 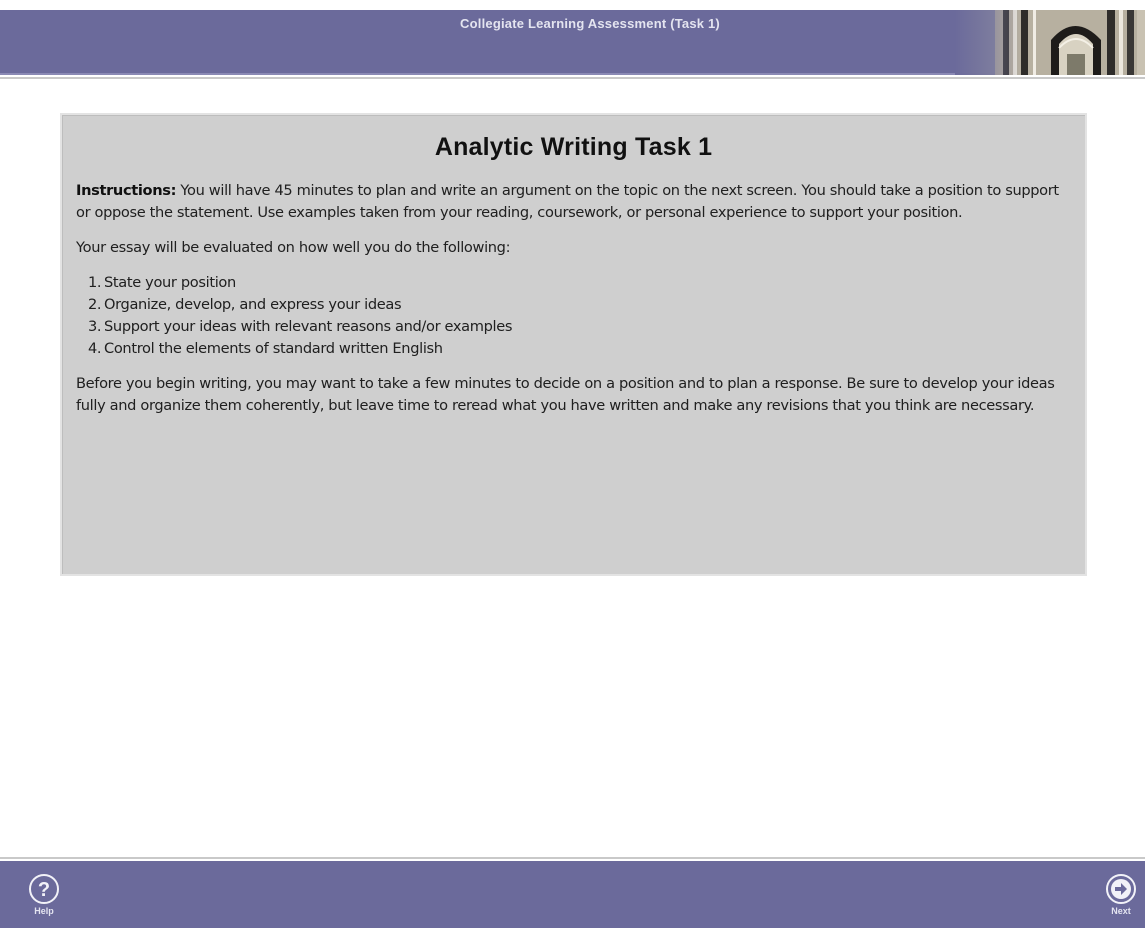 What do you see at coordinates (95, 326) in the screenshot?
I see `criteria-number: 3.` at bounding box center [95, 326].